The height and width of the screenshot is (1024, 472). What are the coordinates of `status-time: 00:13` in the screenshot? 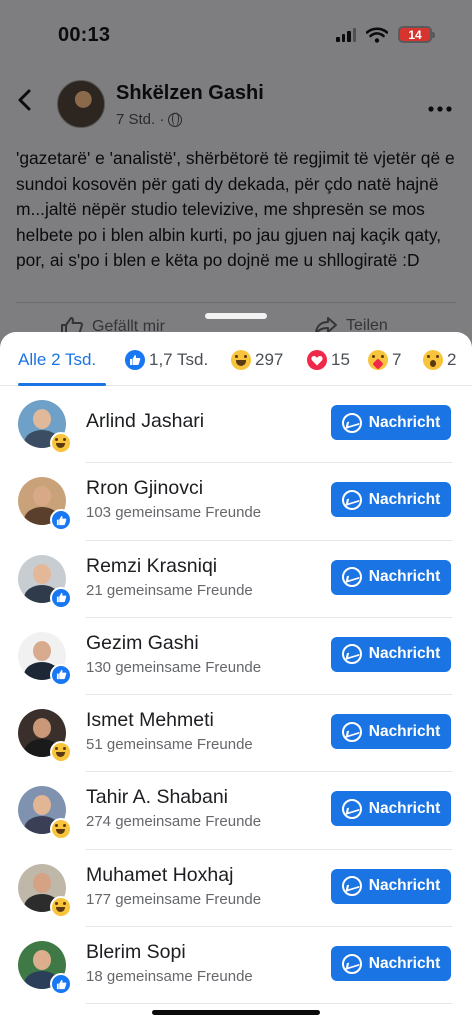 It's located at (84, 35).